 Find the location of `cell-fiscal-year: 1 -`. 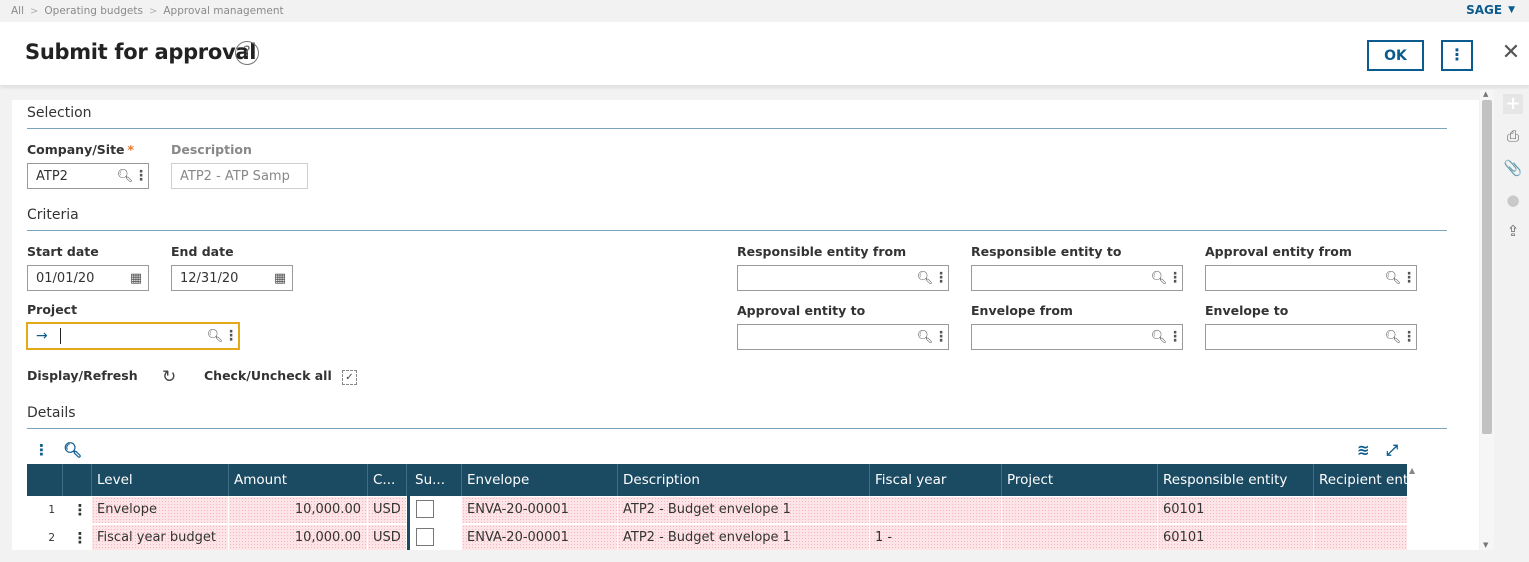

cell-fiscal-year: 1 - is located at coordinates (935, 537).